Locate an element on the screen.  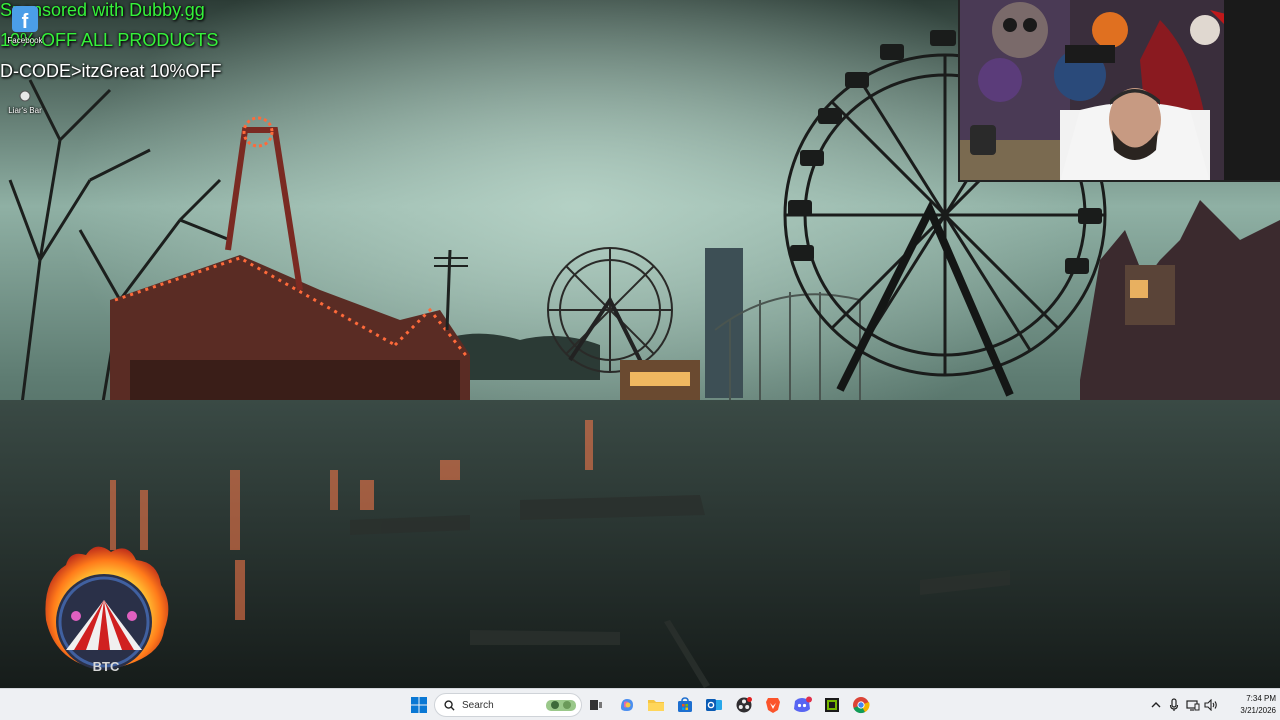
outlook-icon is located at coordinates (714, 705).